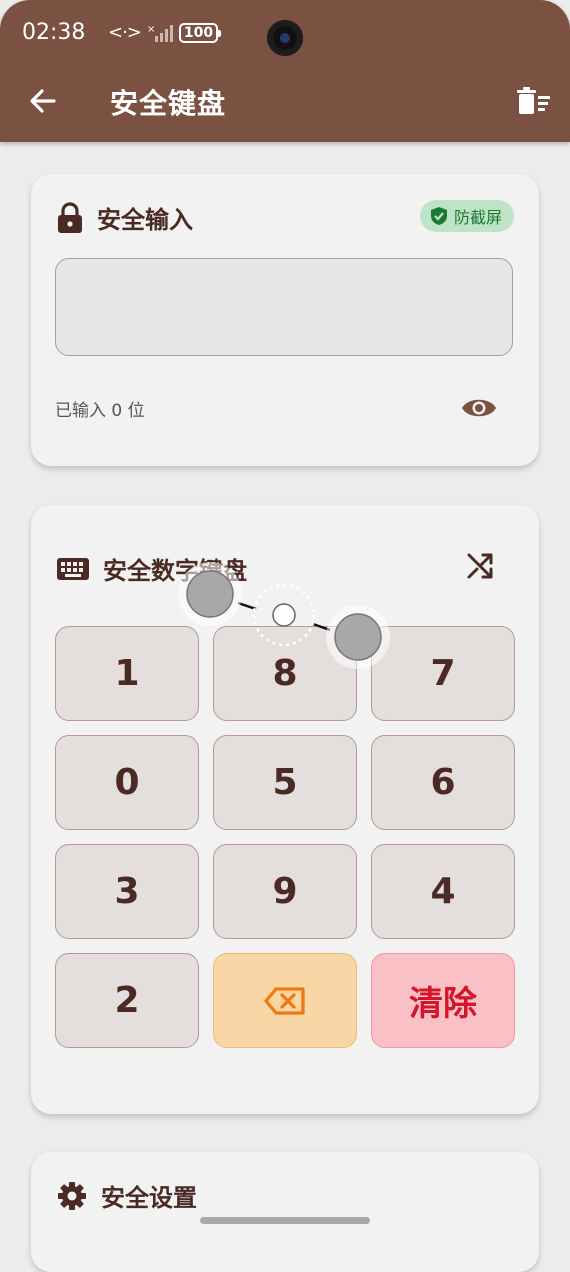 The image size is (570, 1272). Describe the element at coordinates (70, 217) in the screenshot. I see `lock-icon` at that location.